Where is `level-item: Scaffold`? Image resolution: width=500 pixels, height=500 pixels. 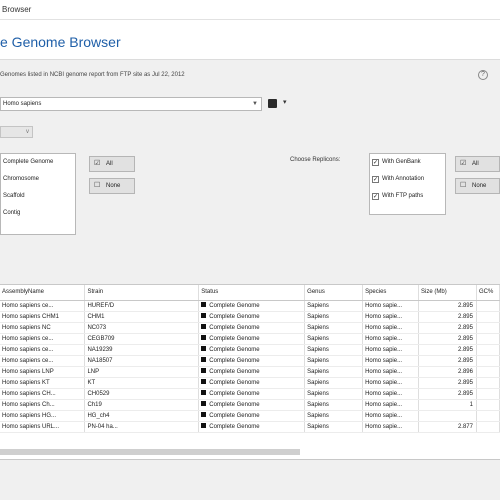
level-item: Scaffold is located at coordinates (38, 196).